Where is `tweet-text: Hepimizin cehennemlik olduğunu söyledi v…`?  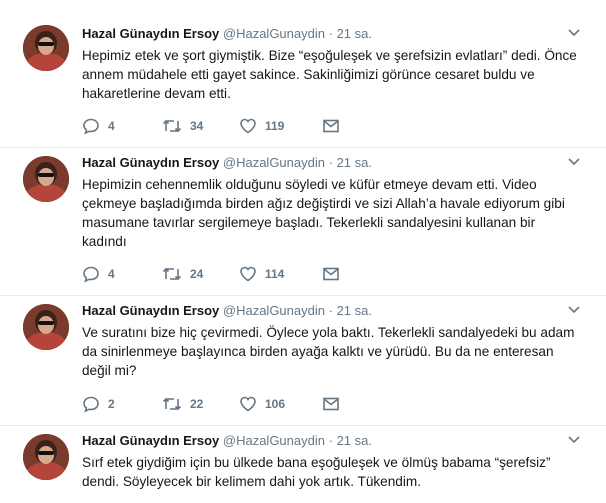 tweet-text: Hepimizin cehennemlik olduğunu söyledi v… is located at coordinates (323, 213).